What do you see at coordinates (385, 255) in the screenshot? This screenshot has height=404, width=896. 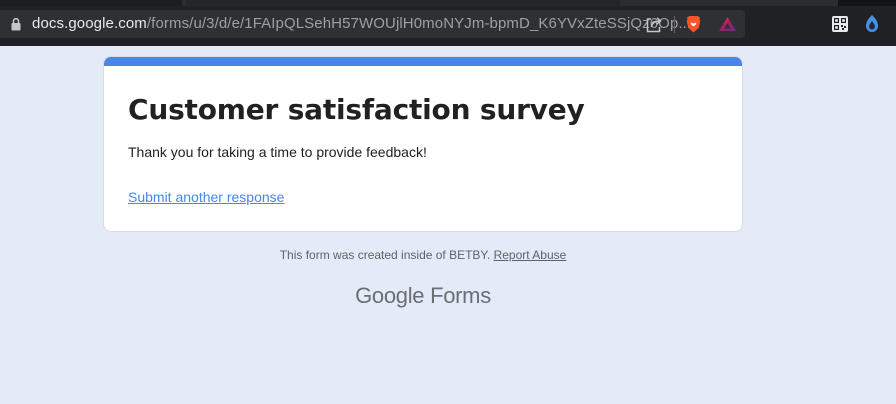 I see `created-inside-text: This form was created inside of BETBY.` at bounding box center [385, 255].